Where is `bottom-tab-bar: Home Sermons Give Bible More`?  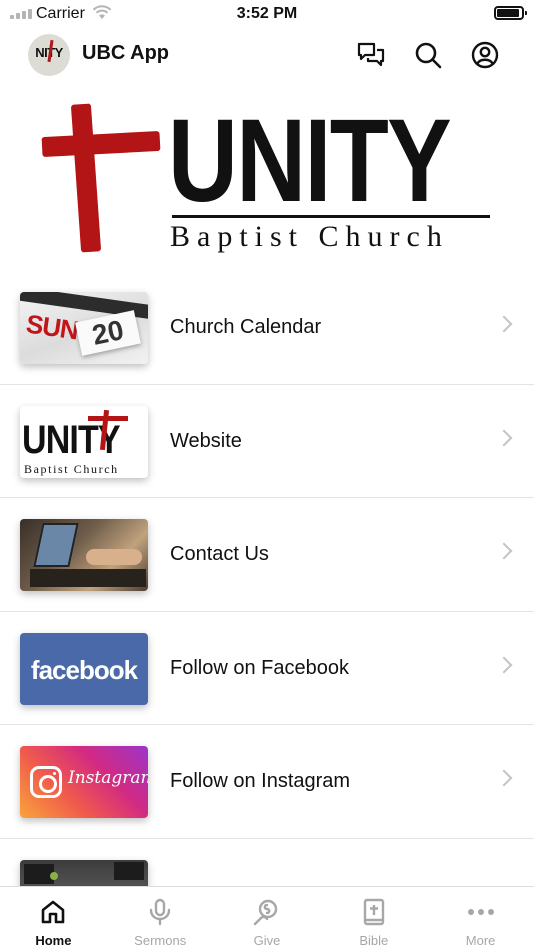
bottom-tab-bar: Home Sermons Give Bible More is located at coordinates (267, 918).